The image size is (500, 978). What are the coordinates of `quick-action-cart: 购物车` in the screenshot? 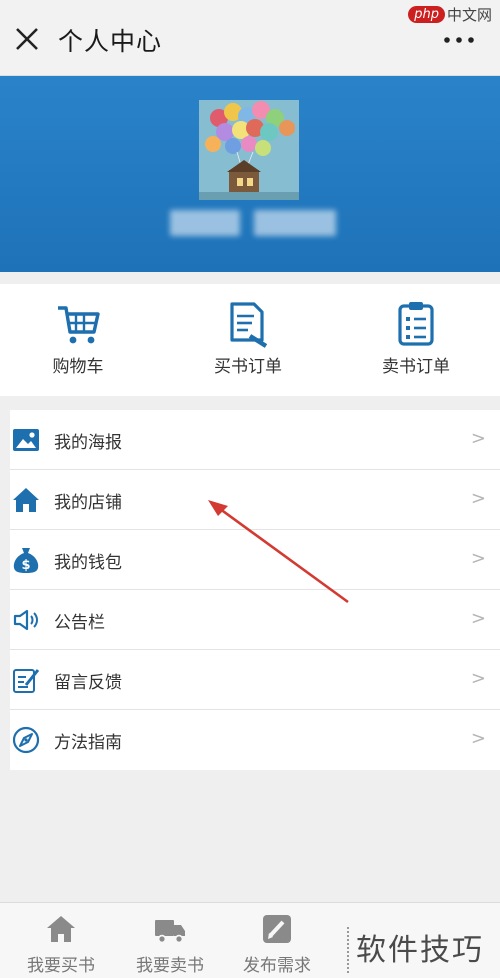 It's located at (78, 340).